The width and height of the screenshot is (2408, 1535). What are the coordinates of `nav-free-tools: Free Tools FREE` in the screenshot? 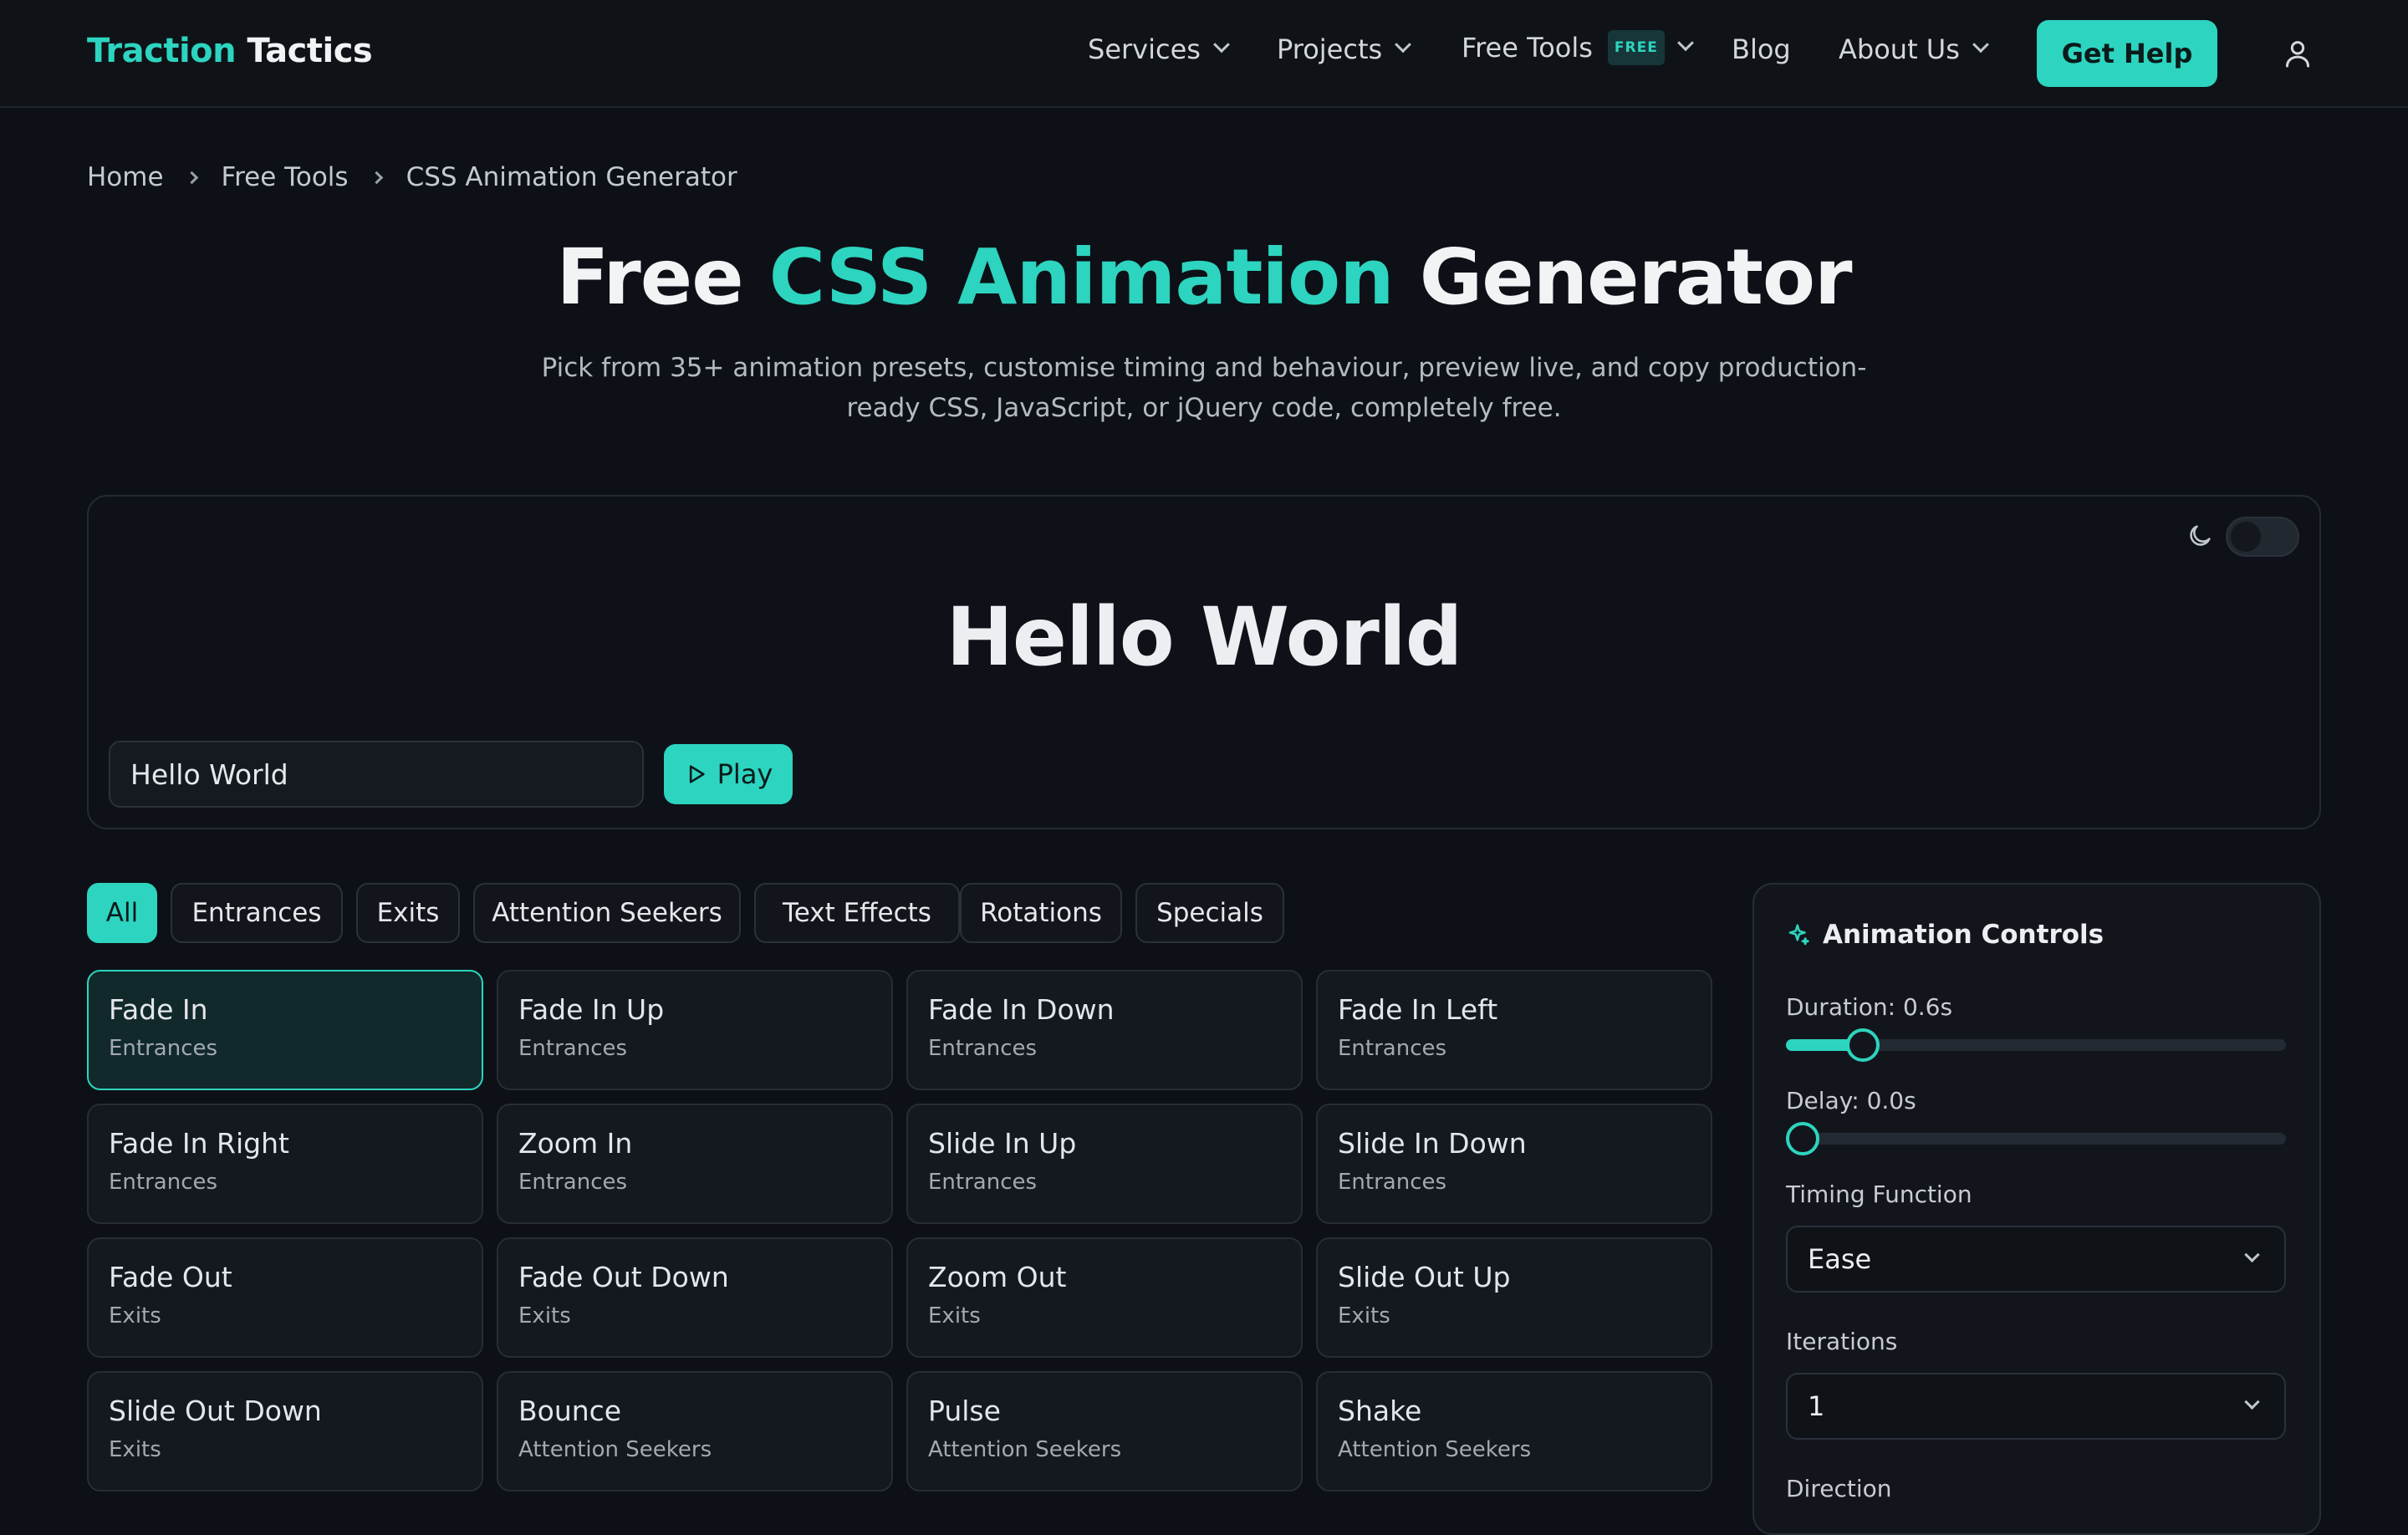 It's located at (1578, 47).